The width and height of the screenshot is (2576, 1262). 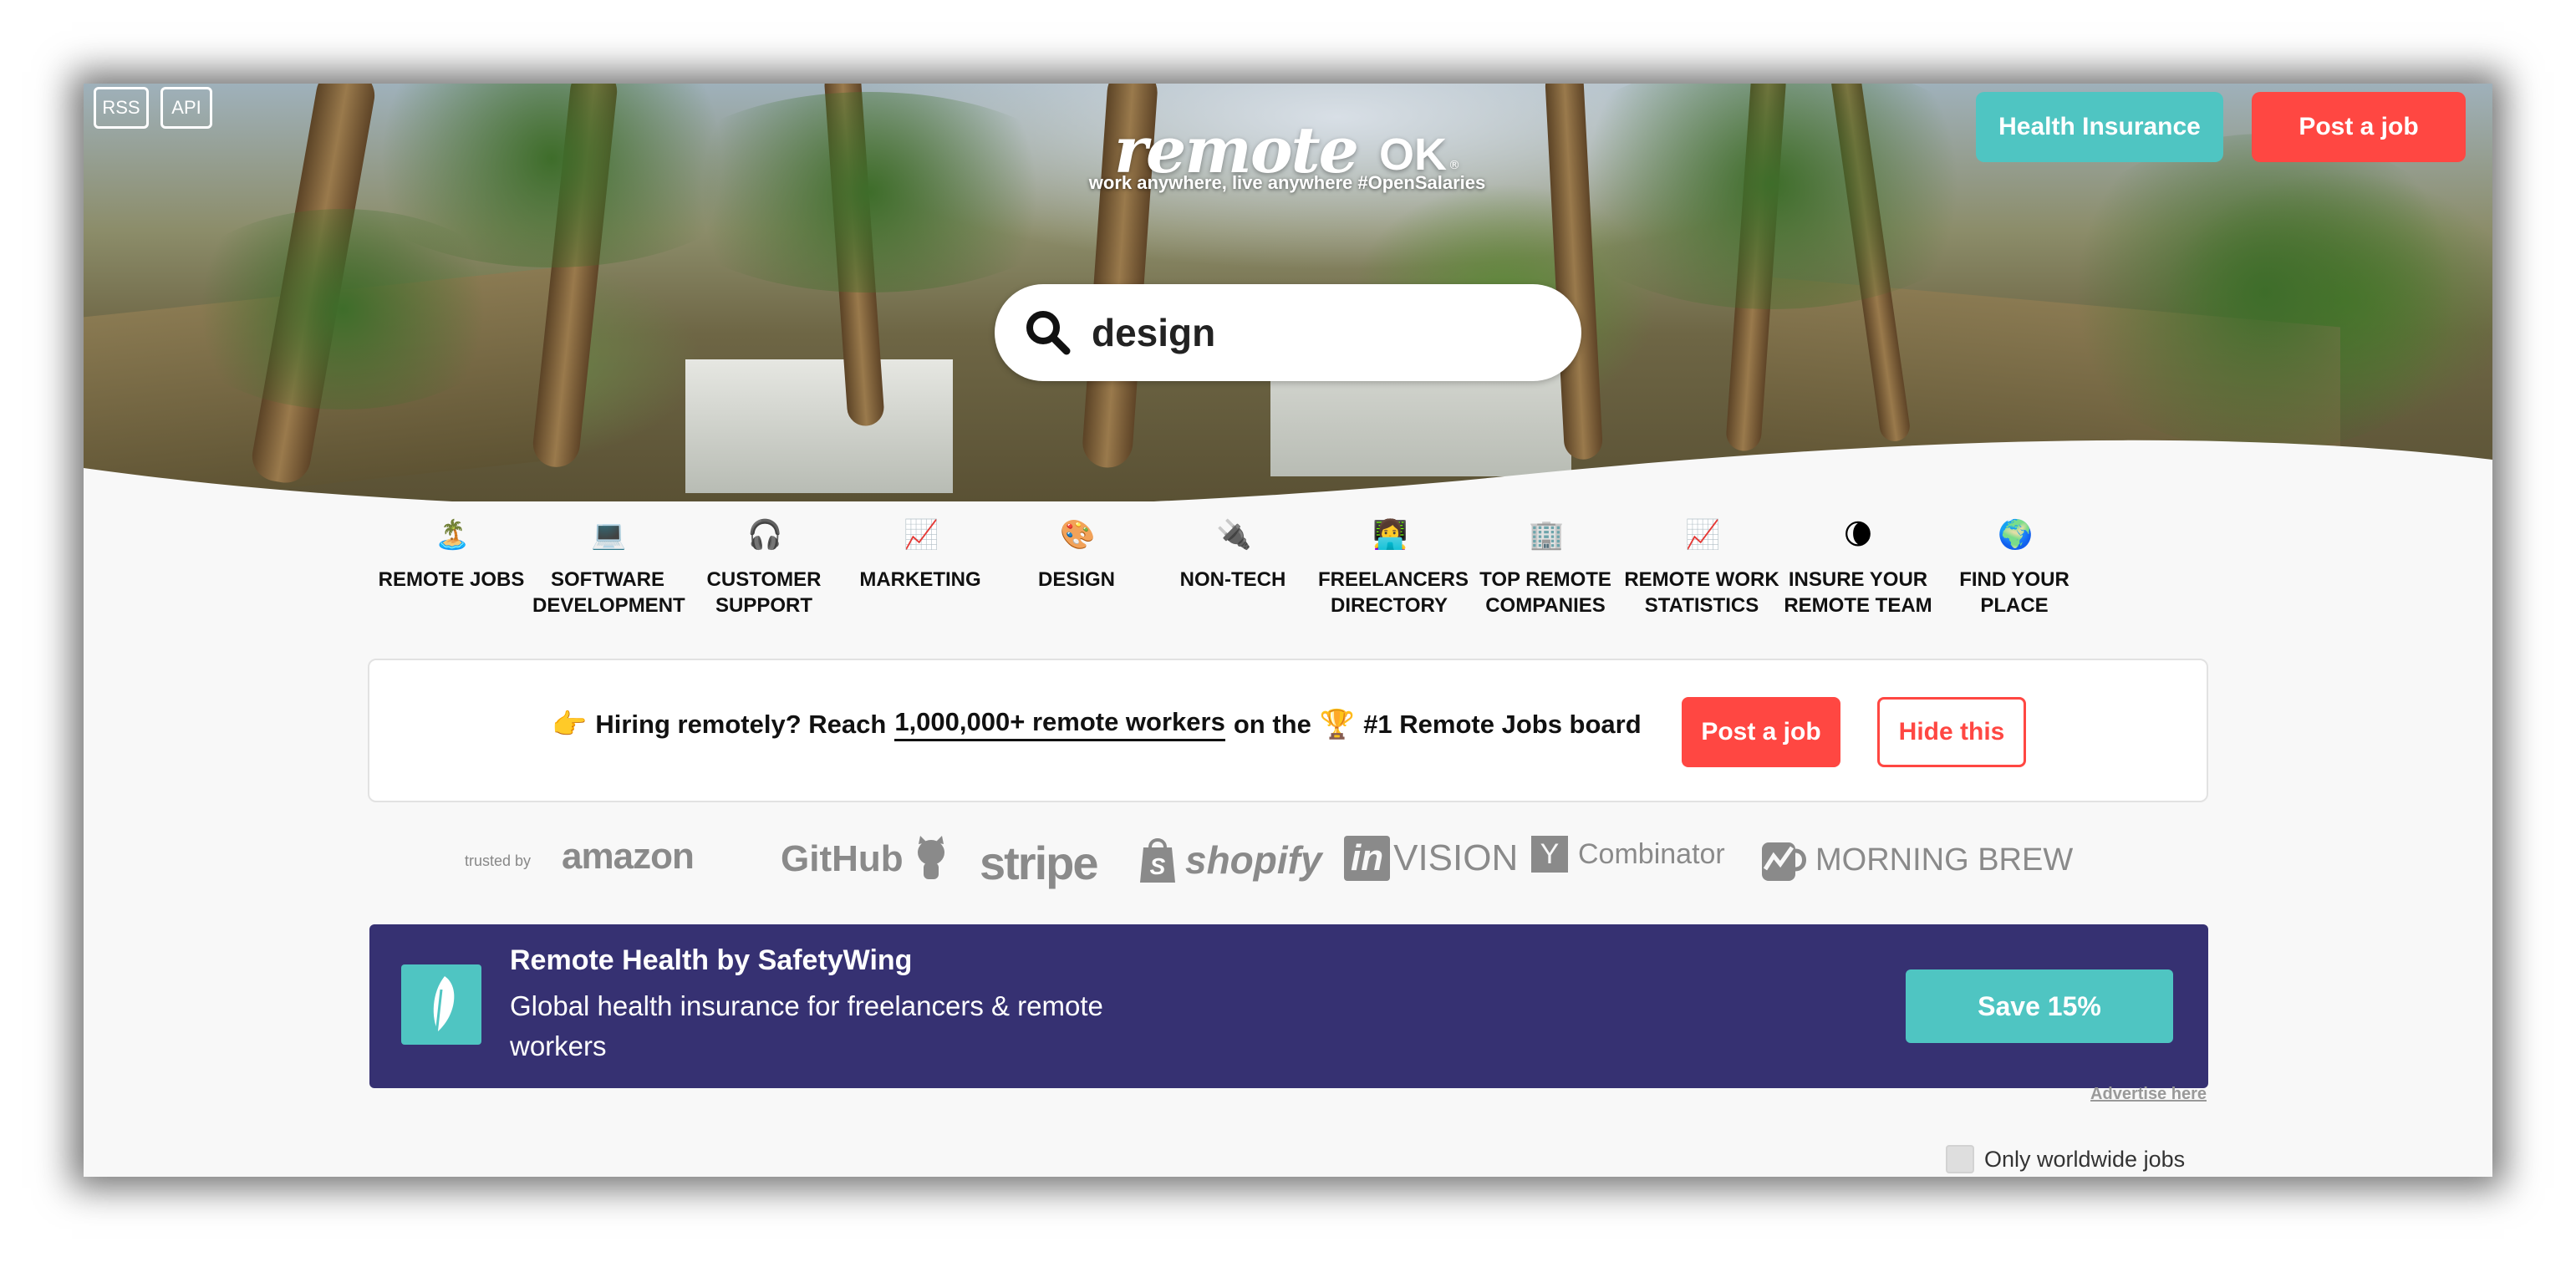 What do you see at coordinates (1393, 592) in the screenshot?
I see `category-label: FREELANCERS DIRECTORY` at bounding box center [1393, 592].